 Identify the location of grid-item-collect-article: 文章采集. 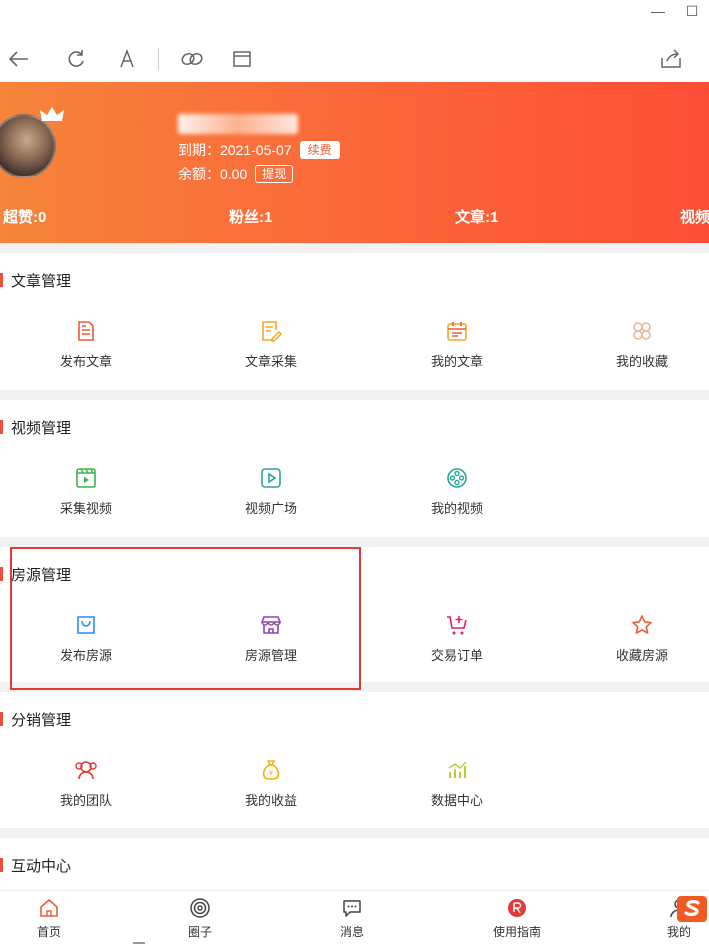
(271, 344).